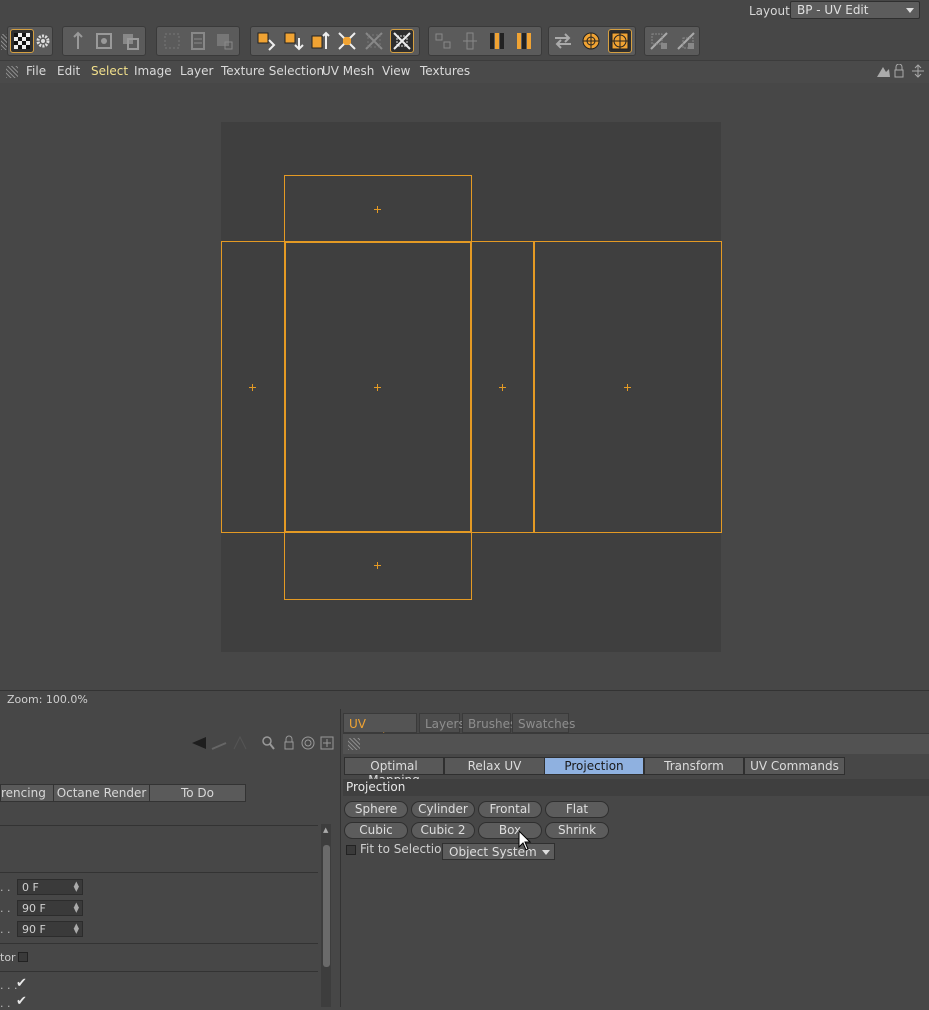  Describe the element at coordinates (442, 723) in the screenshot. I see `tab-layers: Layers` at that location.